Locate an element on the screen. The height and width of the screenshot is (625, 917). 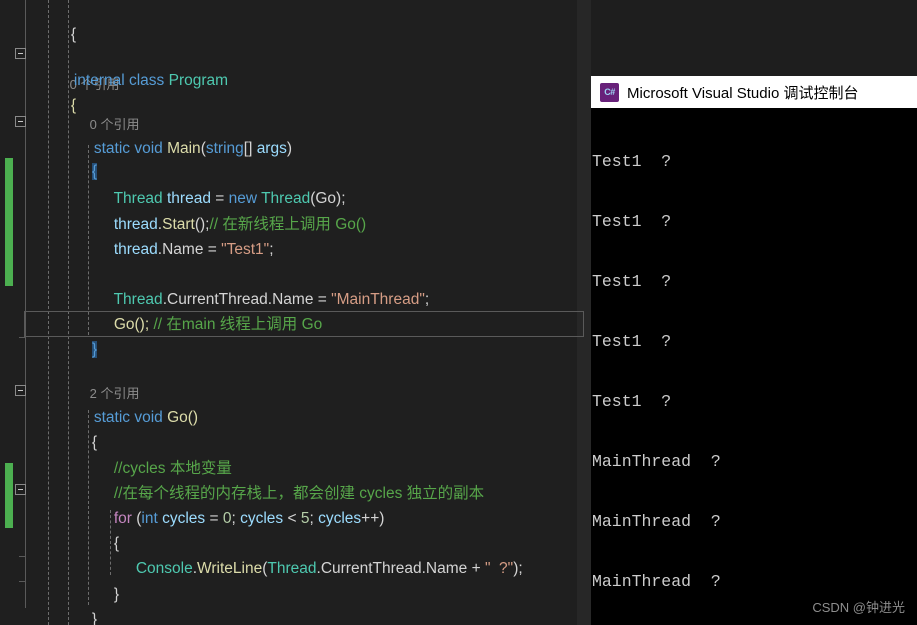
code-line-for-close-brace: } is located at coordinates (103, 579).